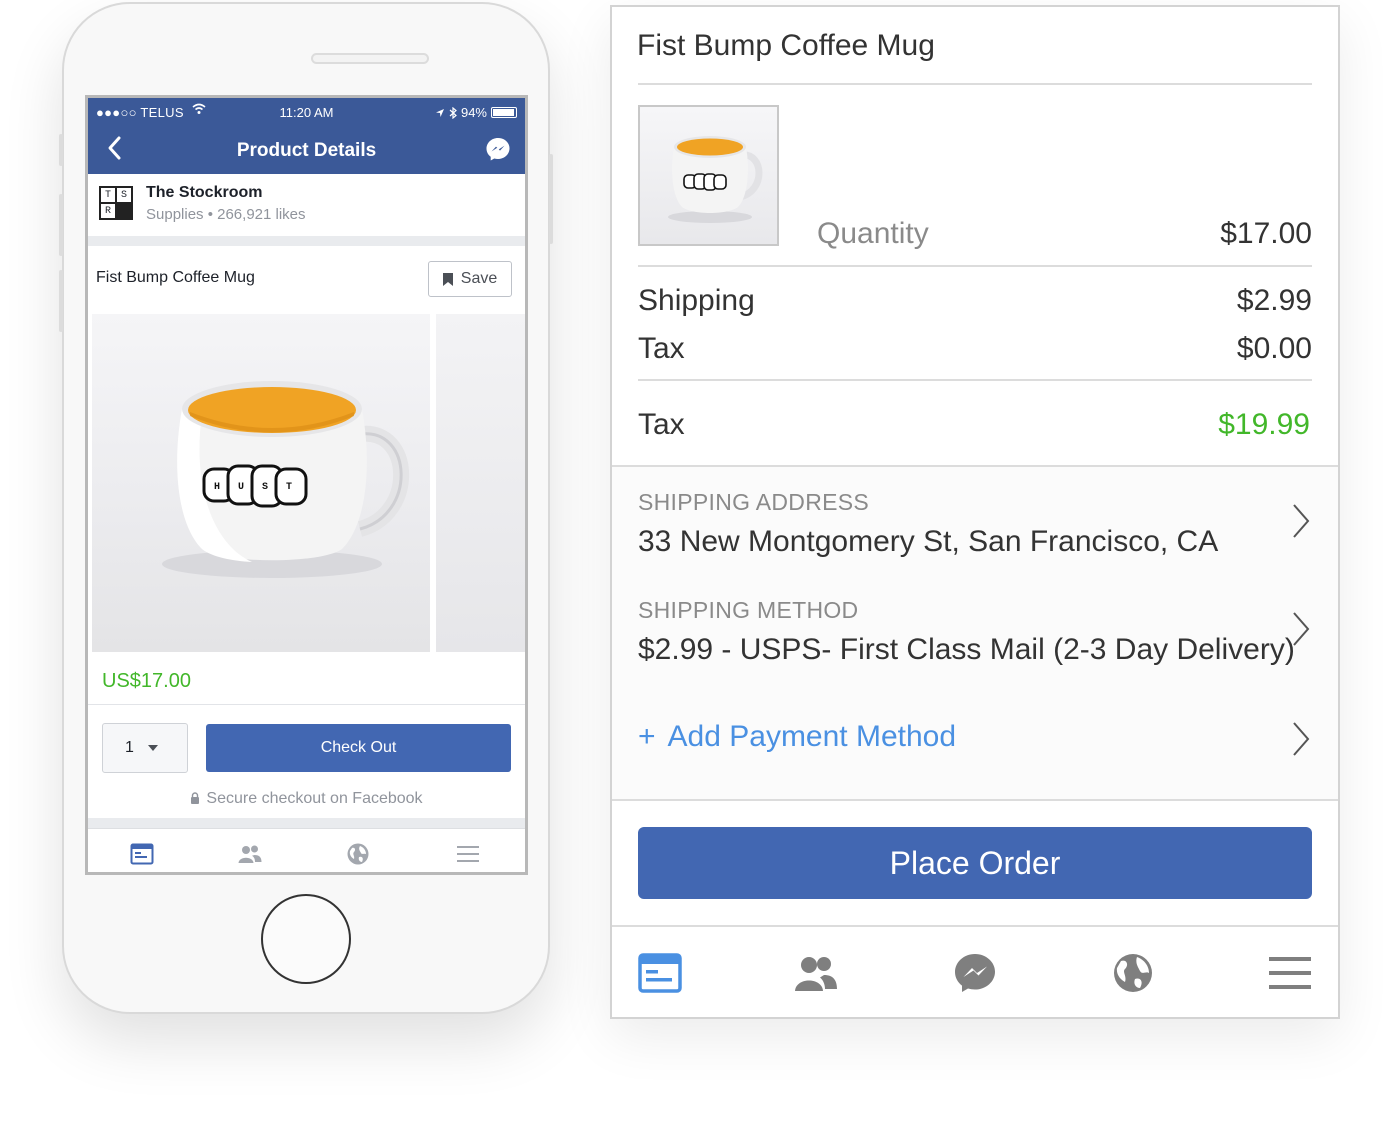 Image resolution: width=1399 pixels, height=1136 pixels. What do you see at coordinates (146, 681) in the screenshot?
I see `product-price: US$17.00` at bounding box center [146, 681].